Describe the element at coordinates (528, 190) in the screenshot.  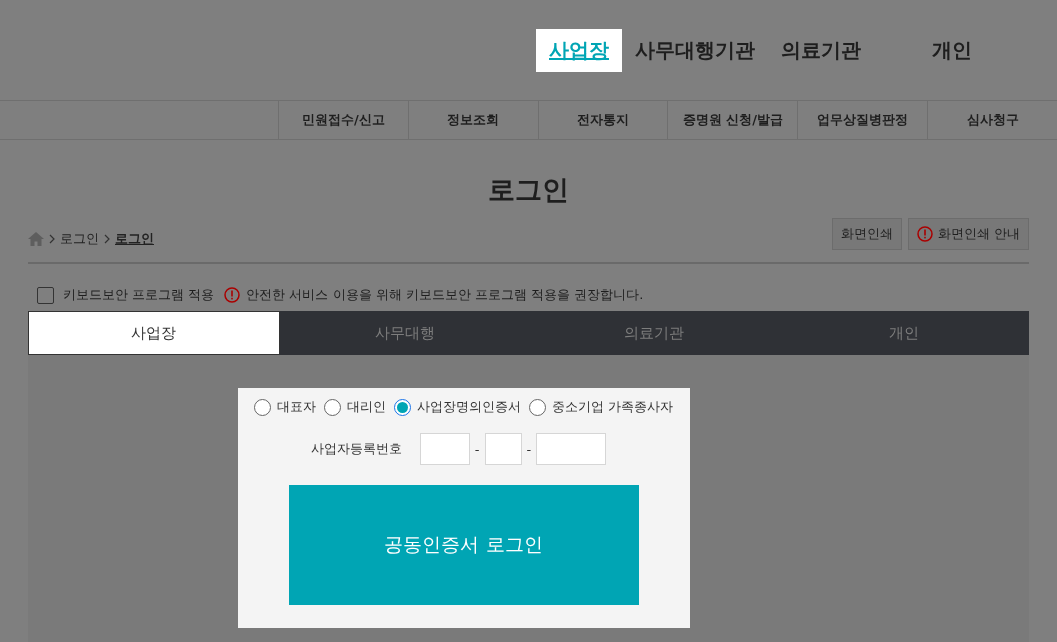
I see `page-title: 로그인` at that location.